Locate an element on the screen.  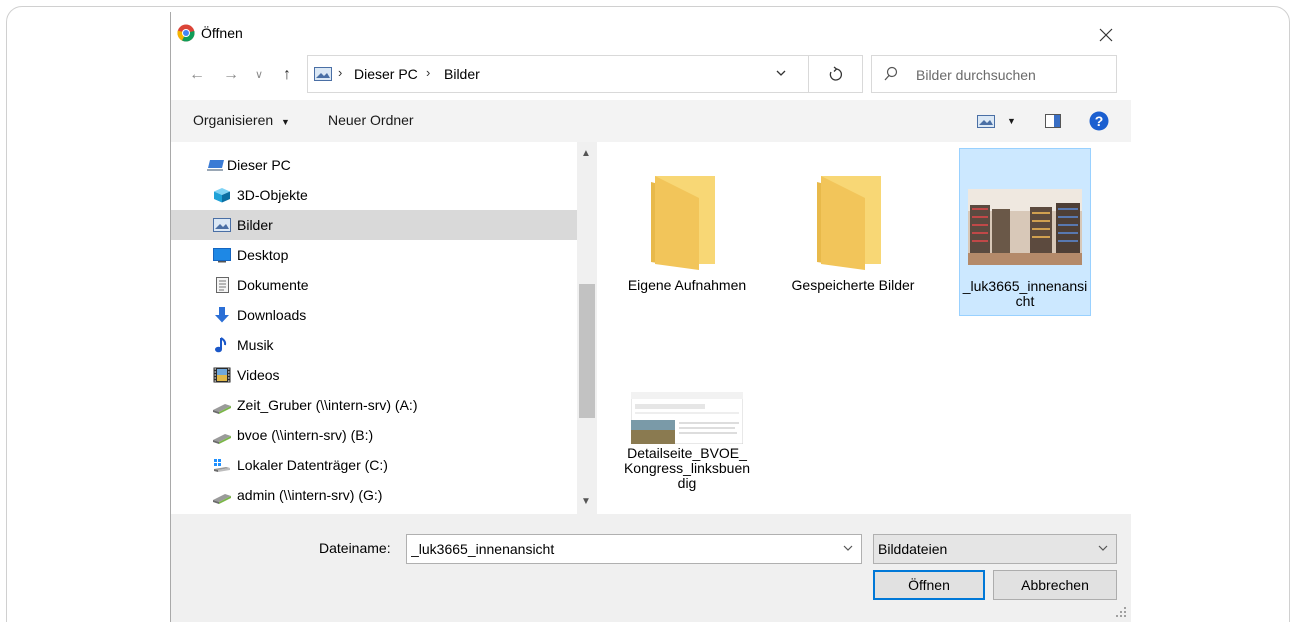
title-bar: Öffnen is located at coordinates (651, 33).